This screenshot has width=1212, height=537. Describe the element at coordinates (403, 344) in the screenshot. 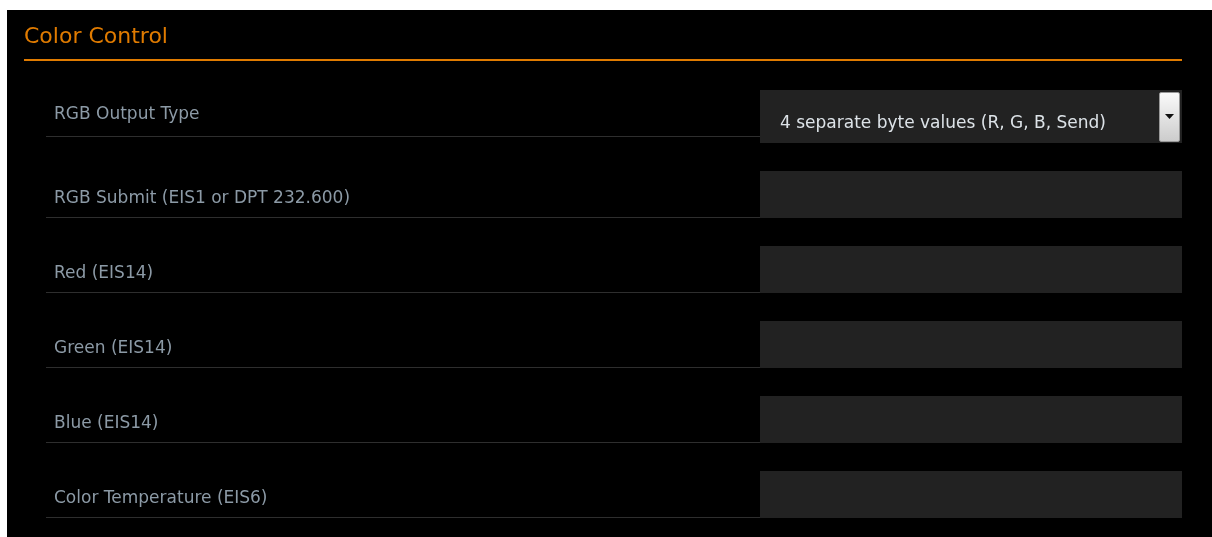

I see `field-label: Green (EIS14)` at that location.